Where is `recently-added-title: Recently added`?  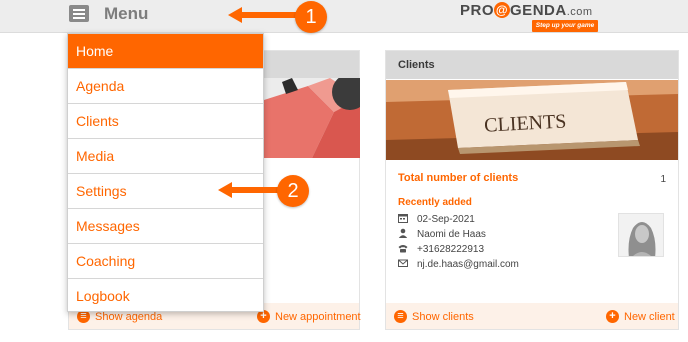 recently-added-title: Recently added is located at coordinates (435, 202).